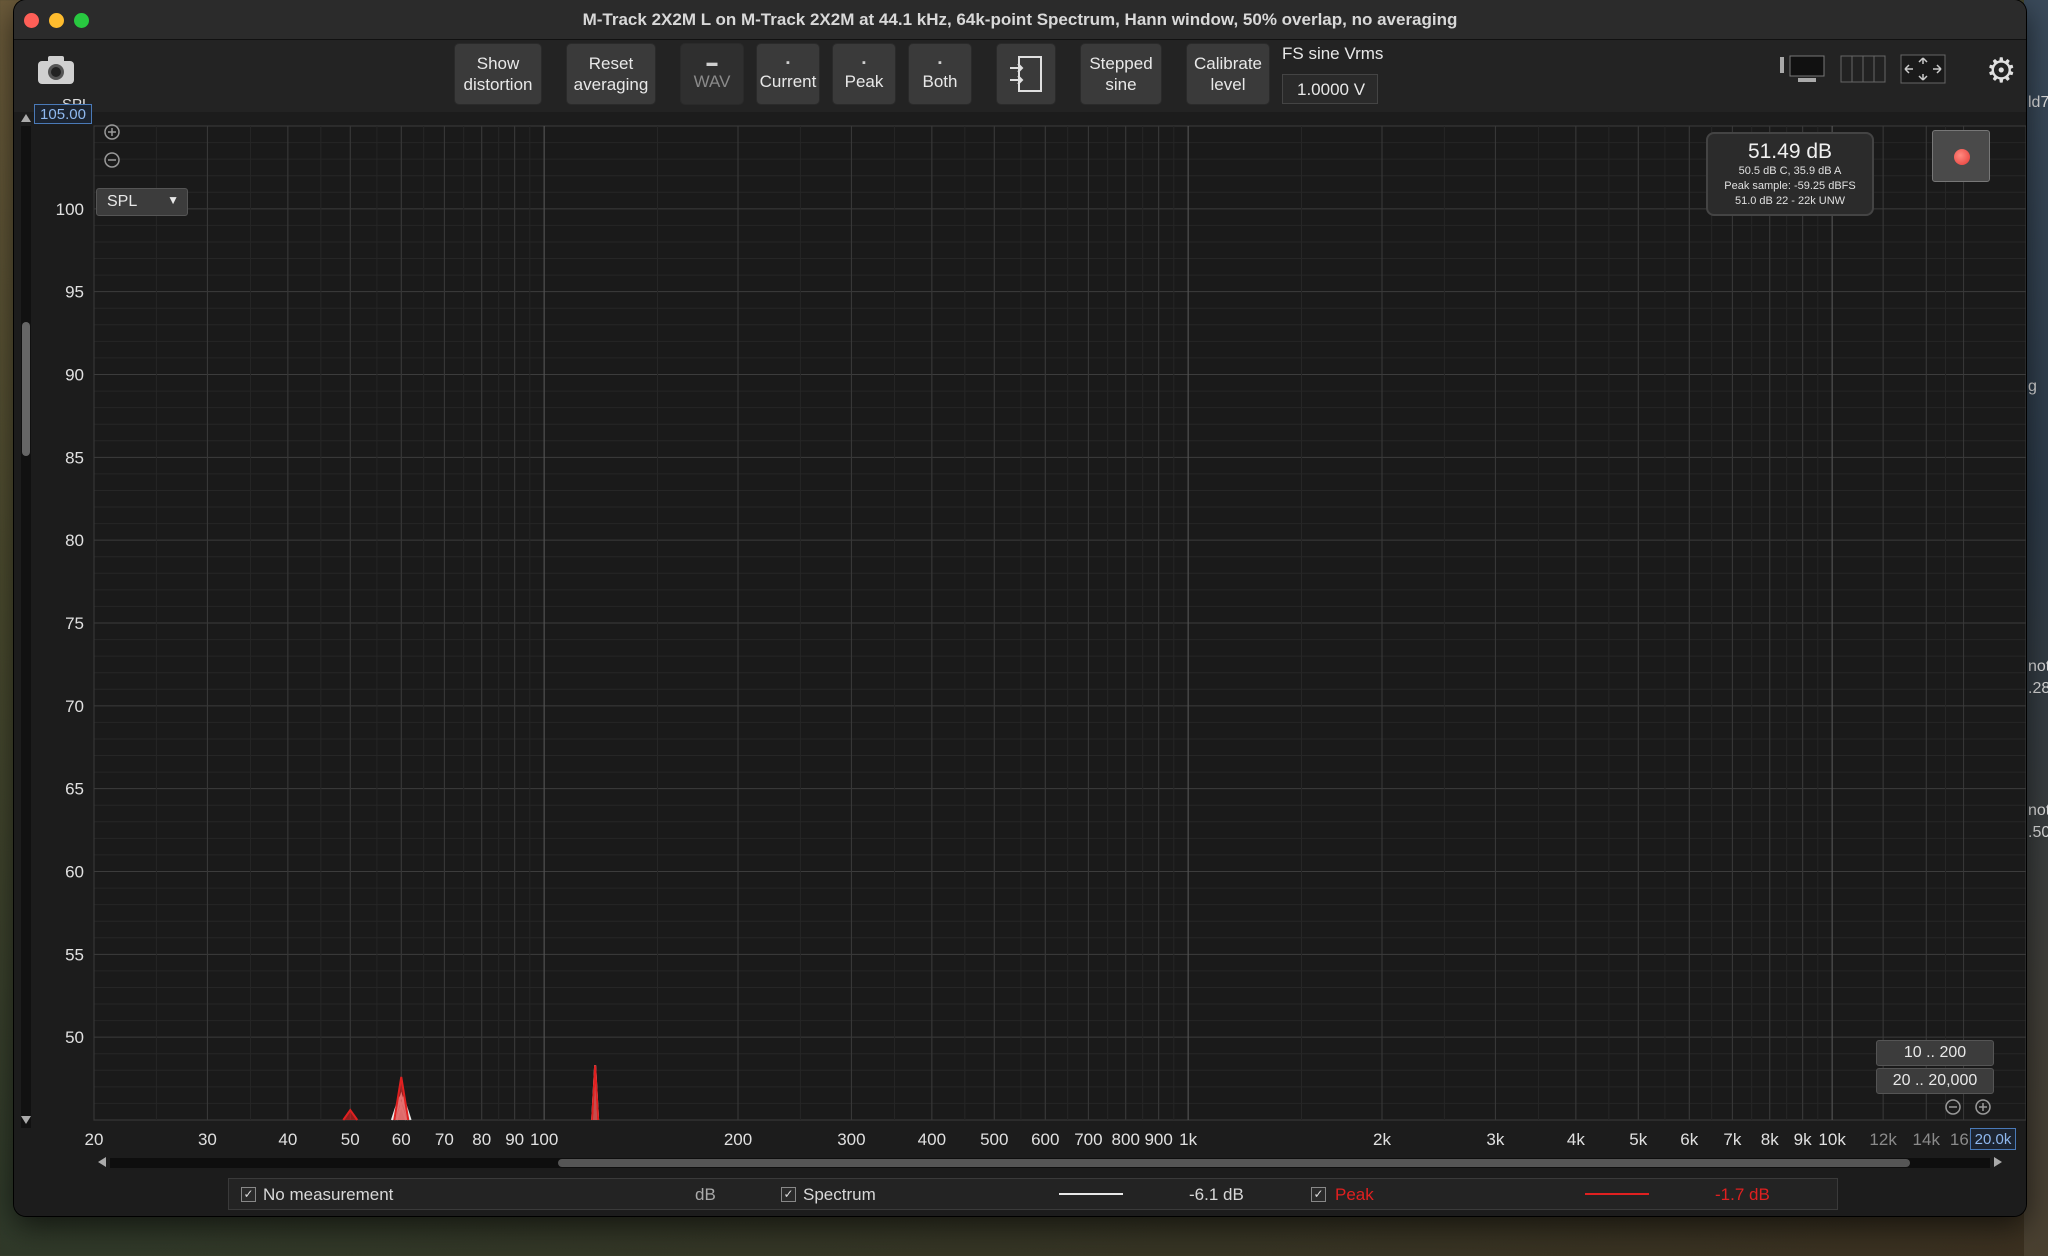  Describe the element at coordinates (1158, 1139) in the screenshot. I see `x-tick-label: 900` at that location.